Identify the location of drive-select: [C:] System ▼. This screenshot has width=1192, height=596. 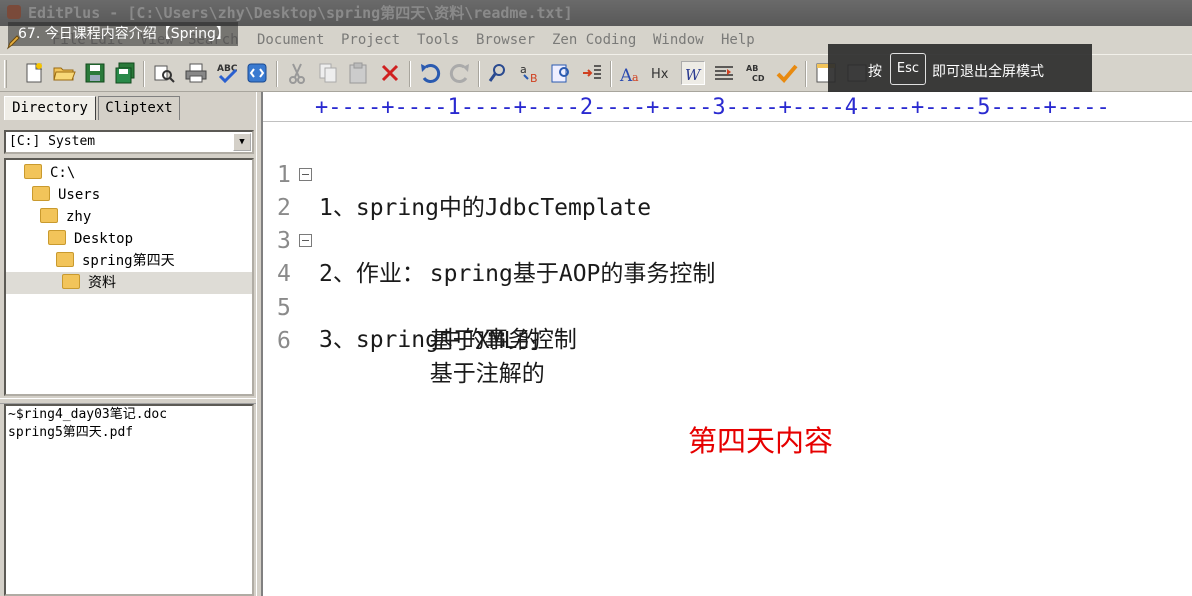
(129, 142).